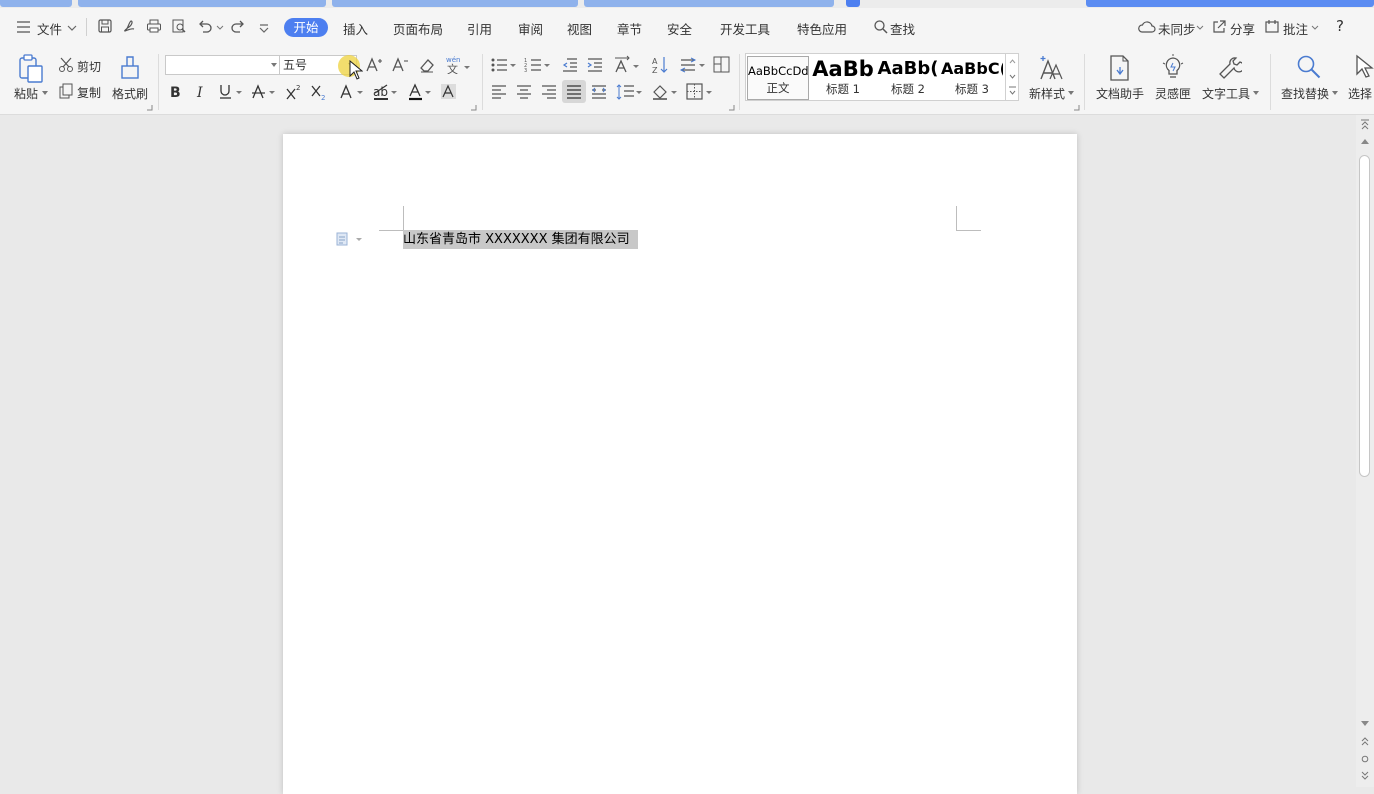 The image size is (1374, 794). What do you see at coordinates (549, 92) in the screenshot?
I see `align-right-icon` at bounding box center [549, 92].